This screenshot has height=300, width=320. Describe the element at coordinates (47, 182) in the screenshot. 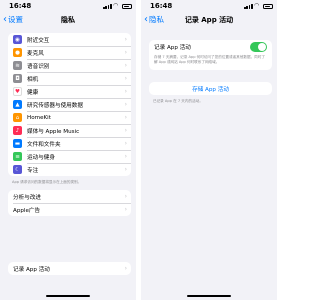

I see `categories-note: App 请求访问的数据将显示在上面的类别。` at that location.